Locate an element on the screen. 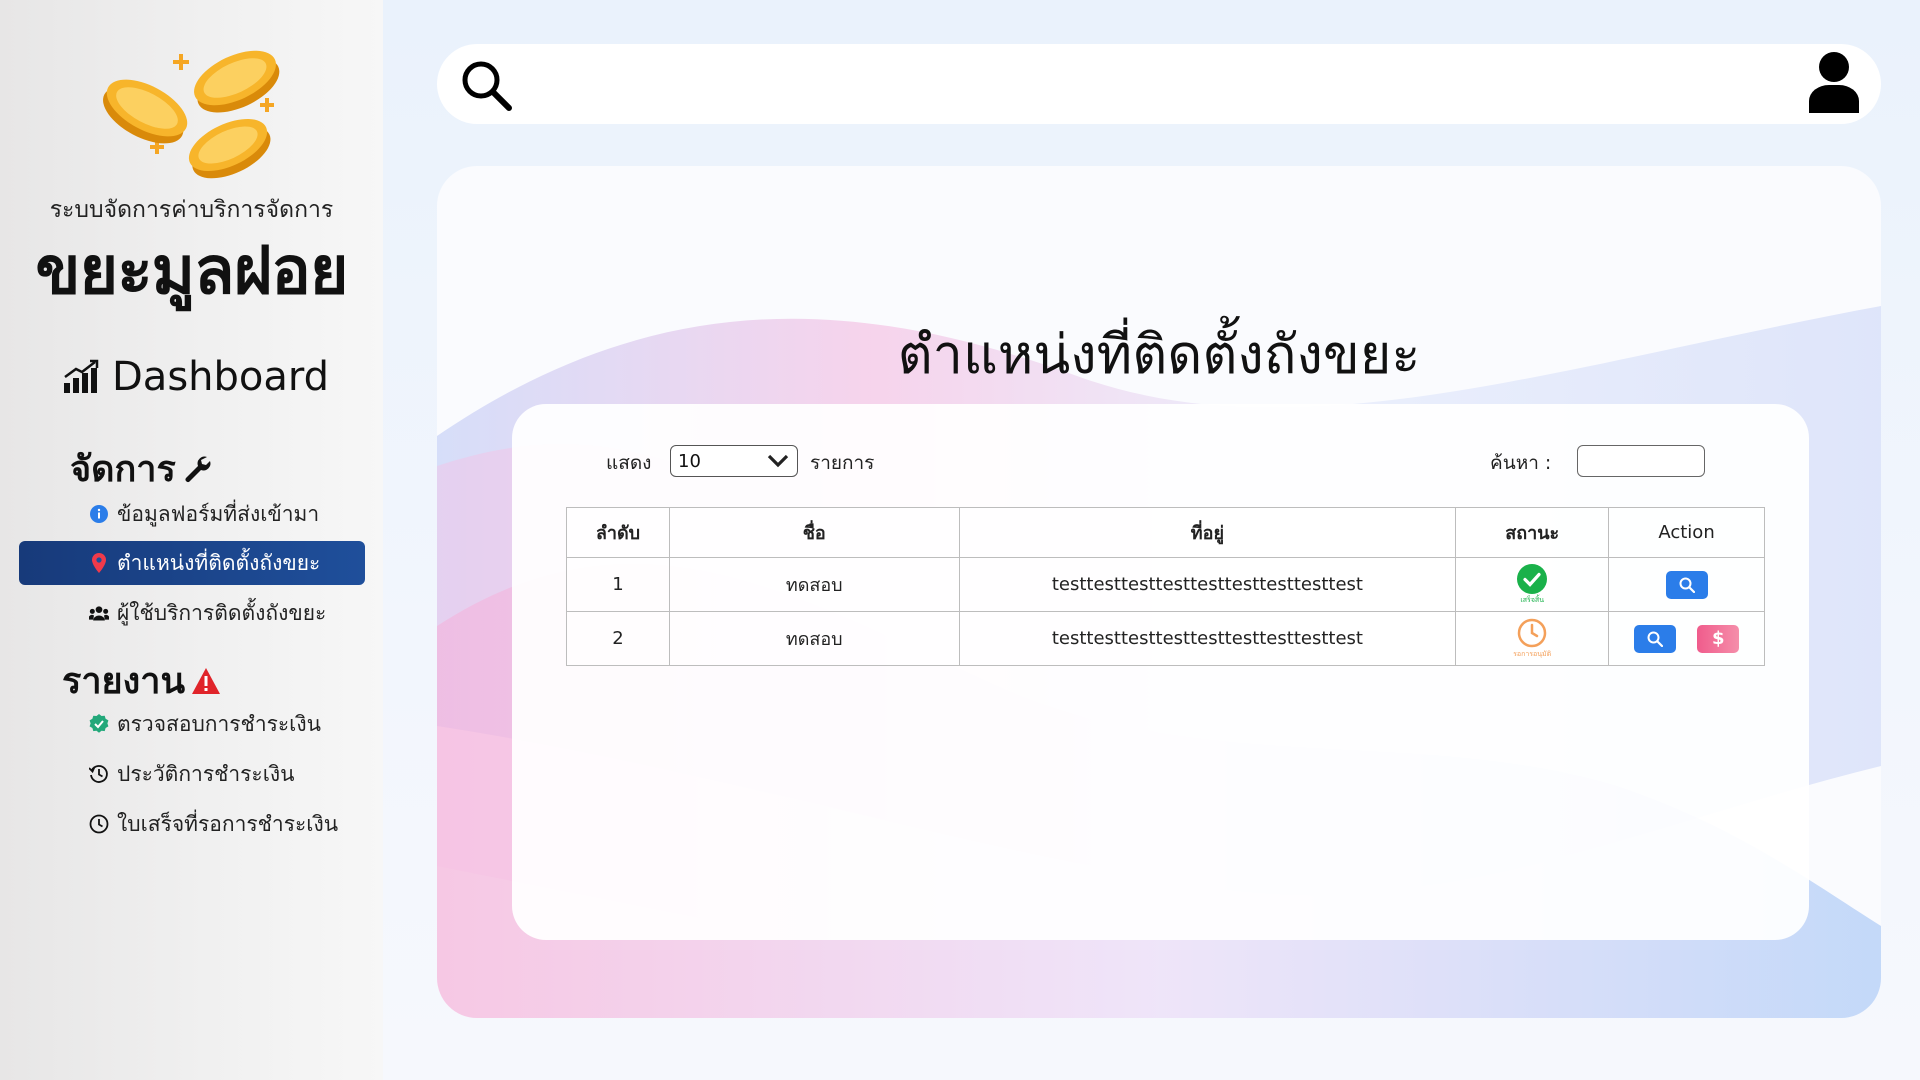  cell-action: $ is located at coordinates (1686, 638).